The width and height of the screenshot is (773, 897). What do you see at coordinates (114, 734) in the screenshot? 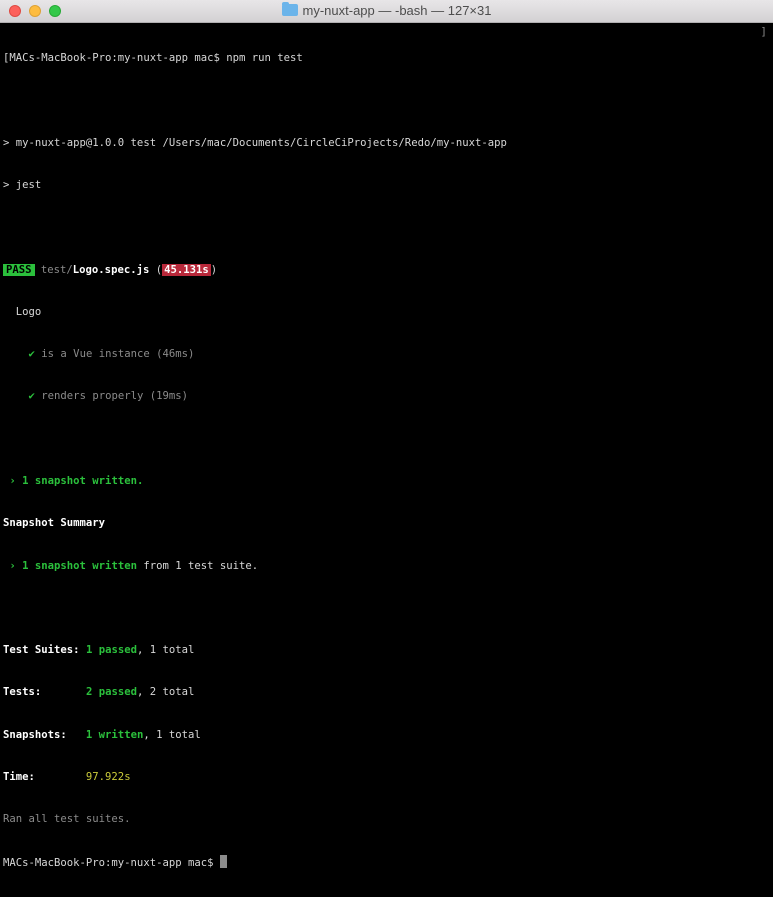
I see `snapshots-written: 1 written` at bounding box center [114, 734].